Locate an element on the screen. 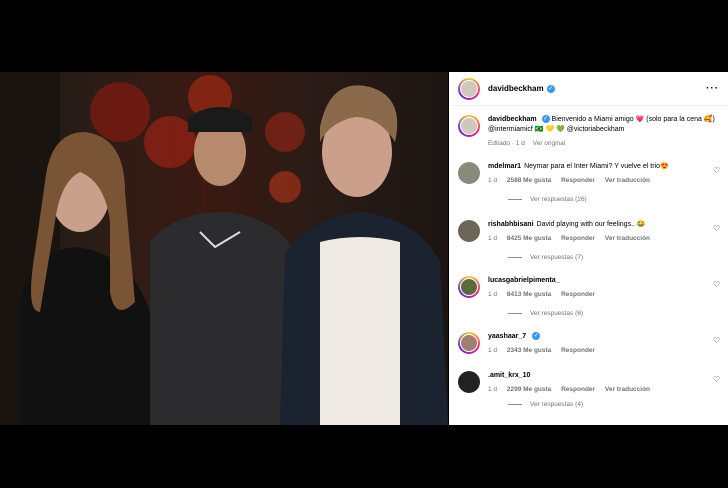 This screenshot has height=488, width=728. view-replies-button: Ver respuestas (26) is located at coordinates (614, 199).